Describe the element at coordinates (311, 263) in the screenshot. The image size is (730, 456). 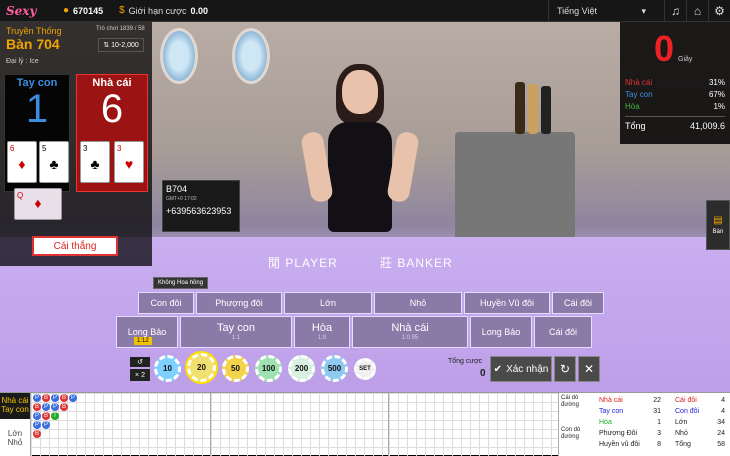
I see `player-en: PLAYER` at that location.